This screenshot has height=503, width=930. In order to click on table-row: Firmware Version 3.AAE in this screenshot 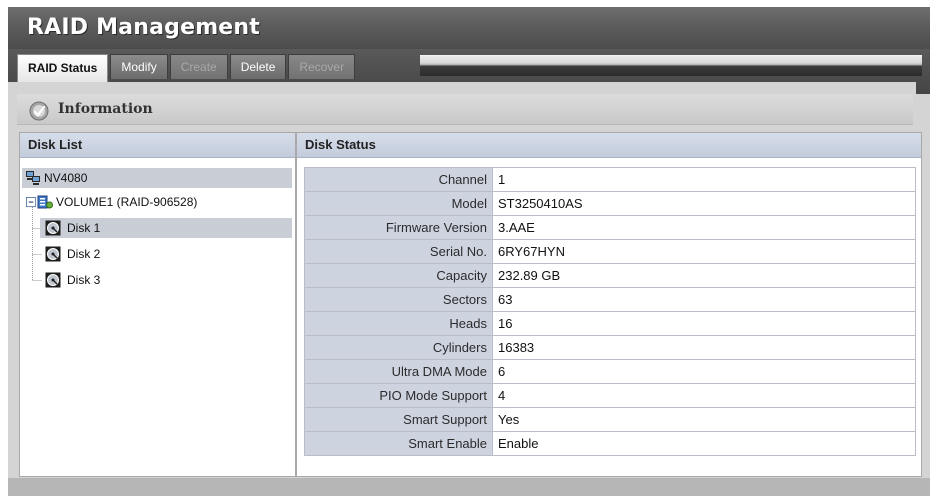, I will do `click(610, 227)`.